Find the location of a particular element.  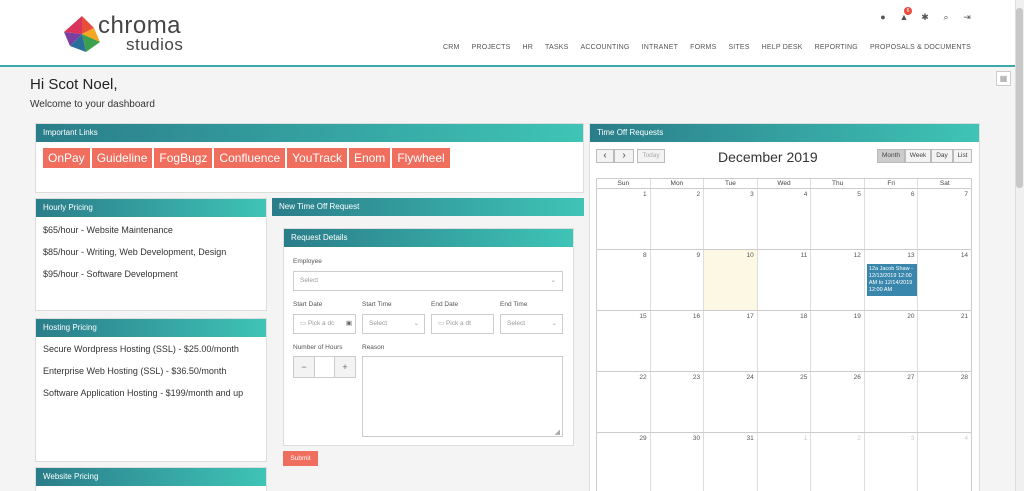

calendar-day: 5 is located at coordinates (838, 219).